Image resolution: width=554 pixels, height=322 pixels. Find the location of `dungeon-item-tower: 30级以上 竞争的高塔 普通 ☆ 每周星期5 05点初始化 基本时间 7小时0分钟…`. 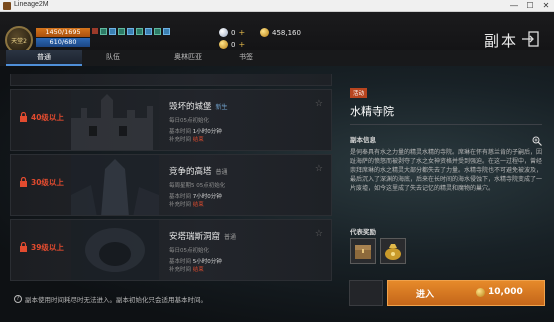

dungeon-item-tower: 30级以上 竞争的高塔 普通 ☆ 每周星期5 05点初始化 基本时间 7小时0分钟… is located at coordinates (171, 185).